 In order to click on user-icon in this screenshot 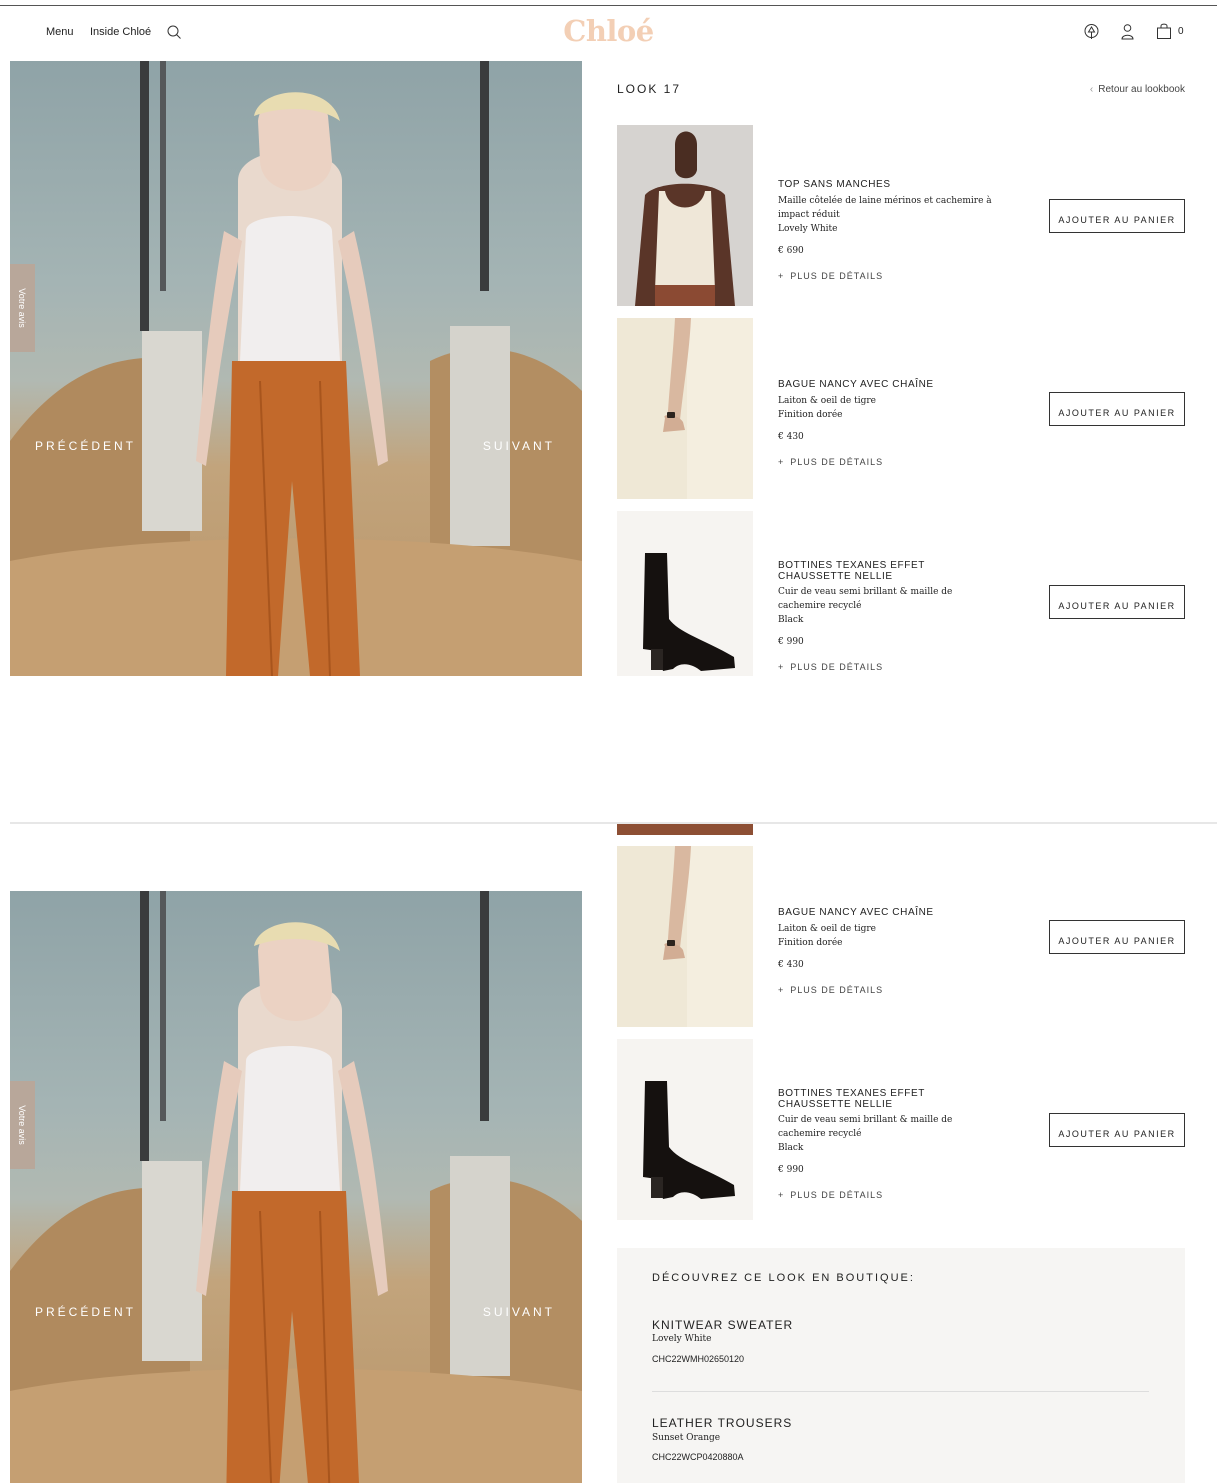, I will do `click(1127, 31)`.